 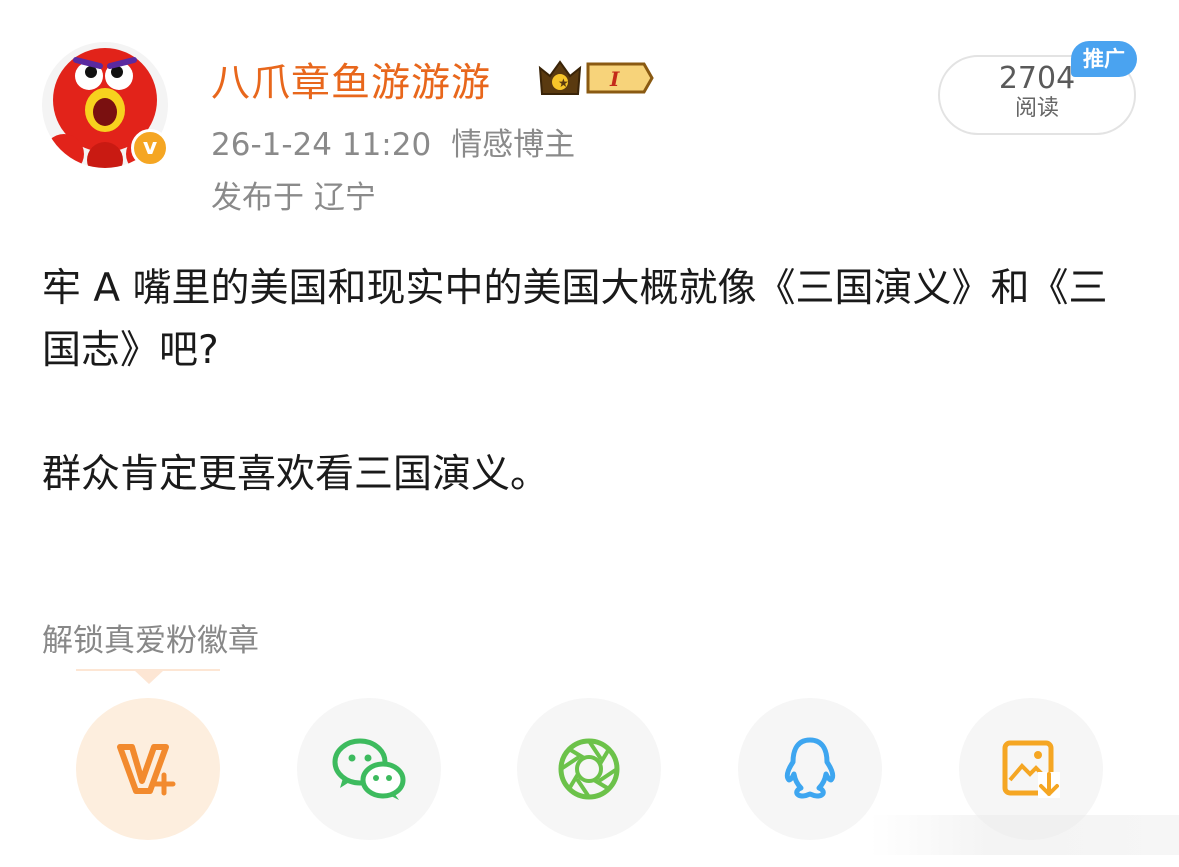 I want to click on tooltip-pointer, so click(x=149, y=677).